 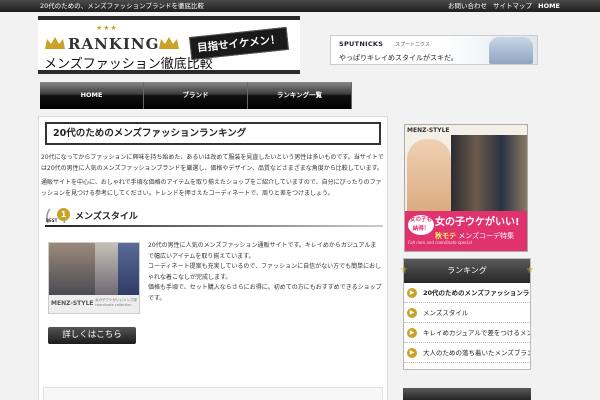 I want to click on sidebar-item-label: キレイめカジュアルで差をつけるメンズファッション通販, so click(x=476, y=333).